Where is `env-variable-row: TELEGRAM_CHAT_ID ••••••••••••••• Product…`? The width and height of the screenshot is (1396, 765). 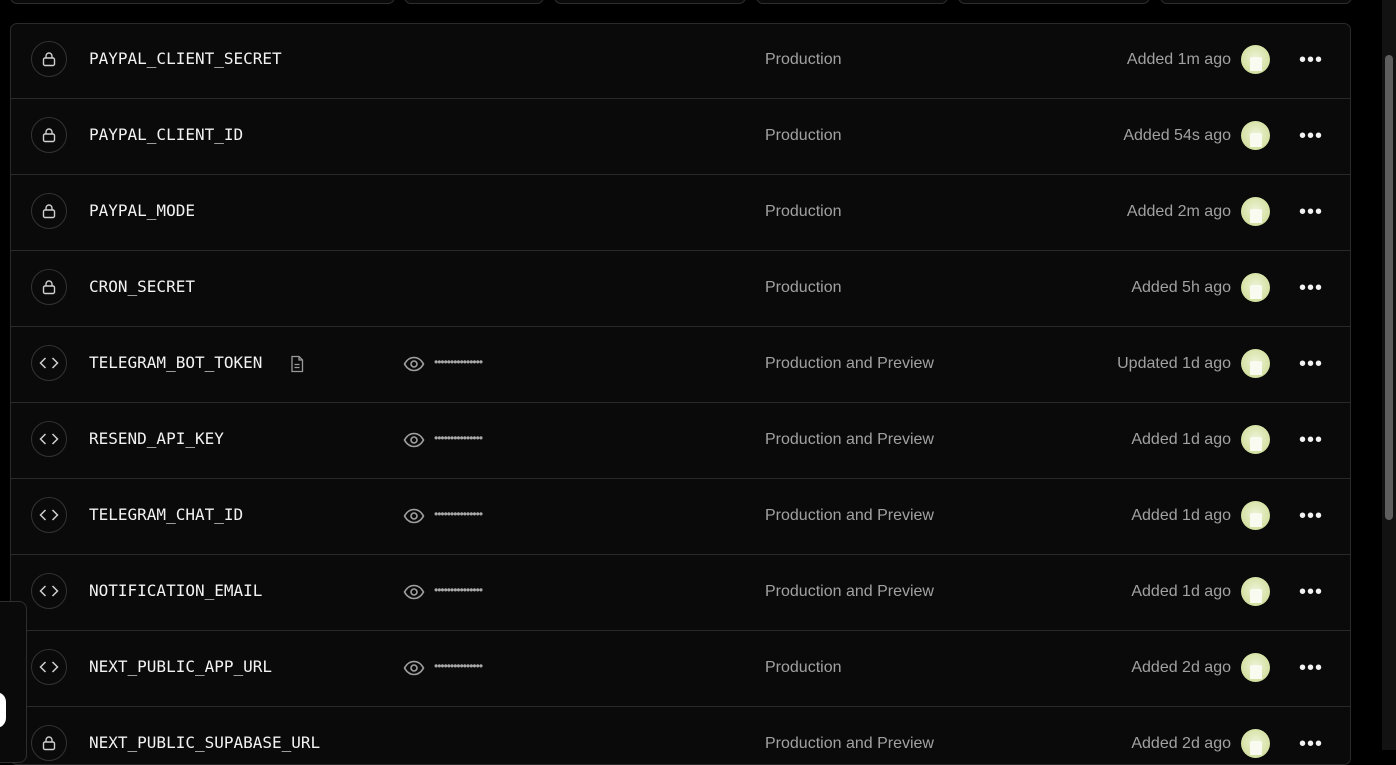 env-variable-row: TELEGRAM_CHAT_ID ••••••••••••••• Product… is located at coordinates (680, 517).